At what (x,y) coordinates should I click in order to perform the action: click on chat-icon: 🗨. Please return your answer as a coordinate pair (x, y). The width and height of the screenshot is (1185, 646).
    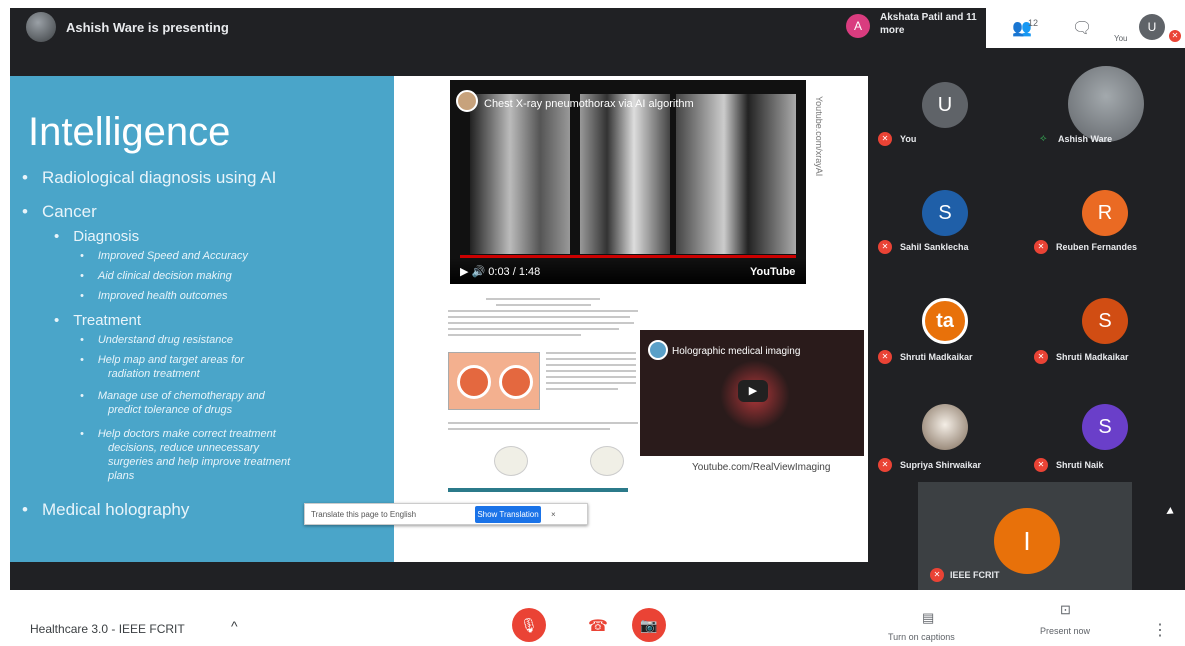
    Looking at the image, I should click on (1082, 28).